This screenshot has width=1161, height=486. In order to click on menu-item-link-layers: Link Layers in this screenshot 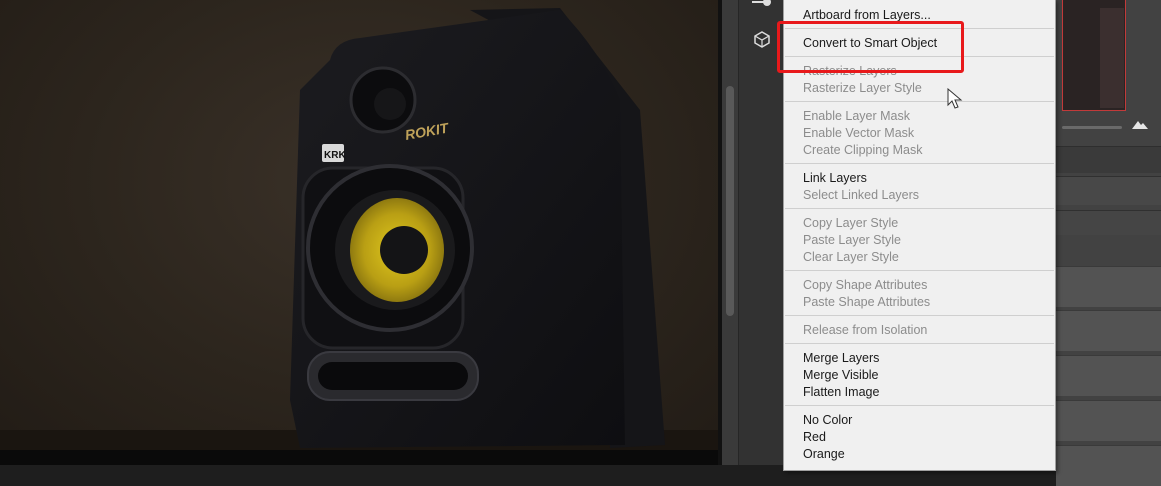, I will do `click(835, 178)`.